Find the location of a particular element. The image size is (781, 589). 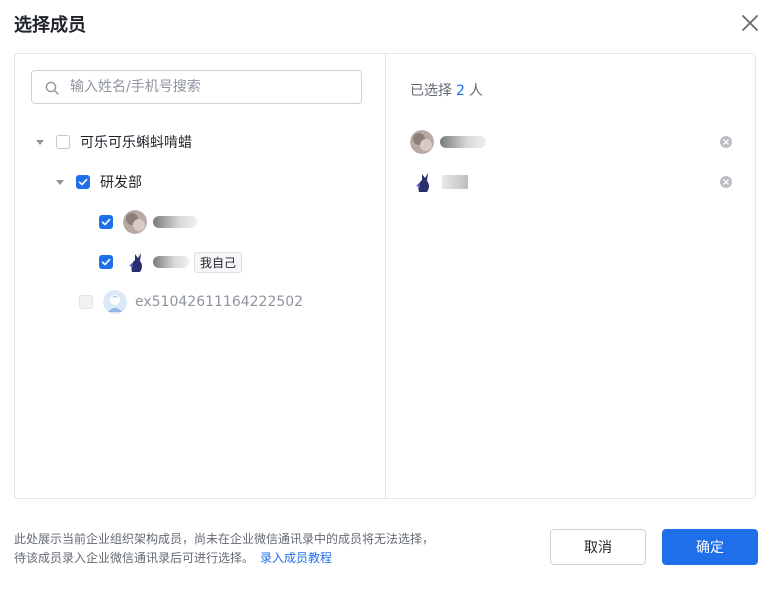

tutorial-link: 录入成员教程 is located at coordinates (296, 558).